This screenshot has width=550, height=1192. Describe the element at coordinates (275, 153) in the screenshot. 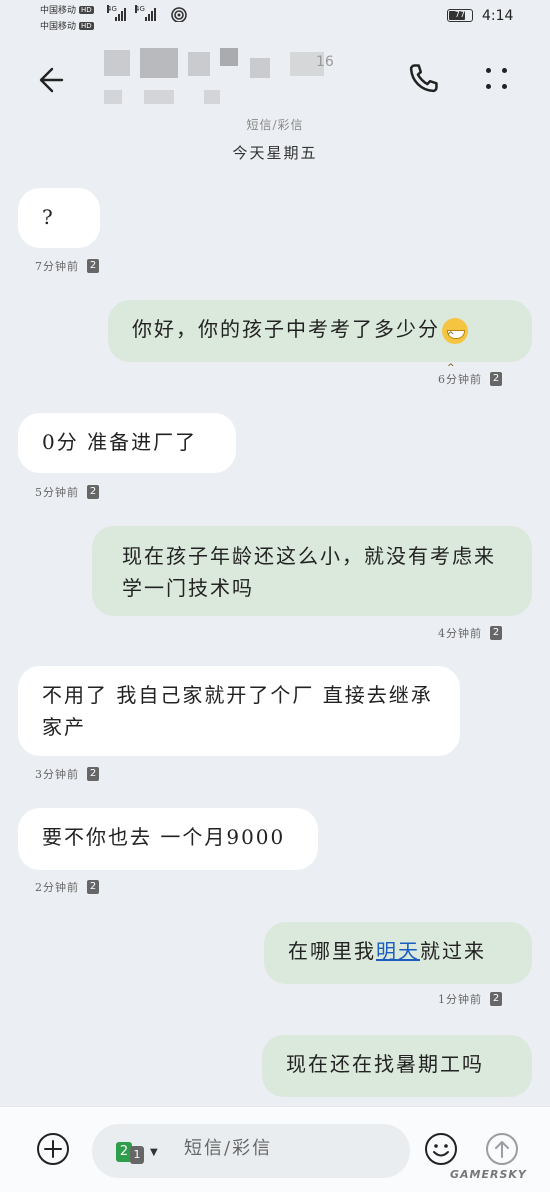

I see `date-header: 今天星期五` at that location.